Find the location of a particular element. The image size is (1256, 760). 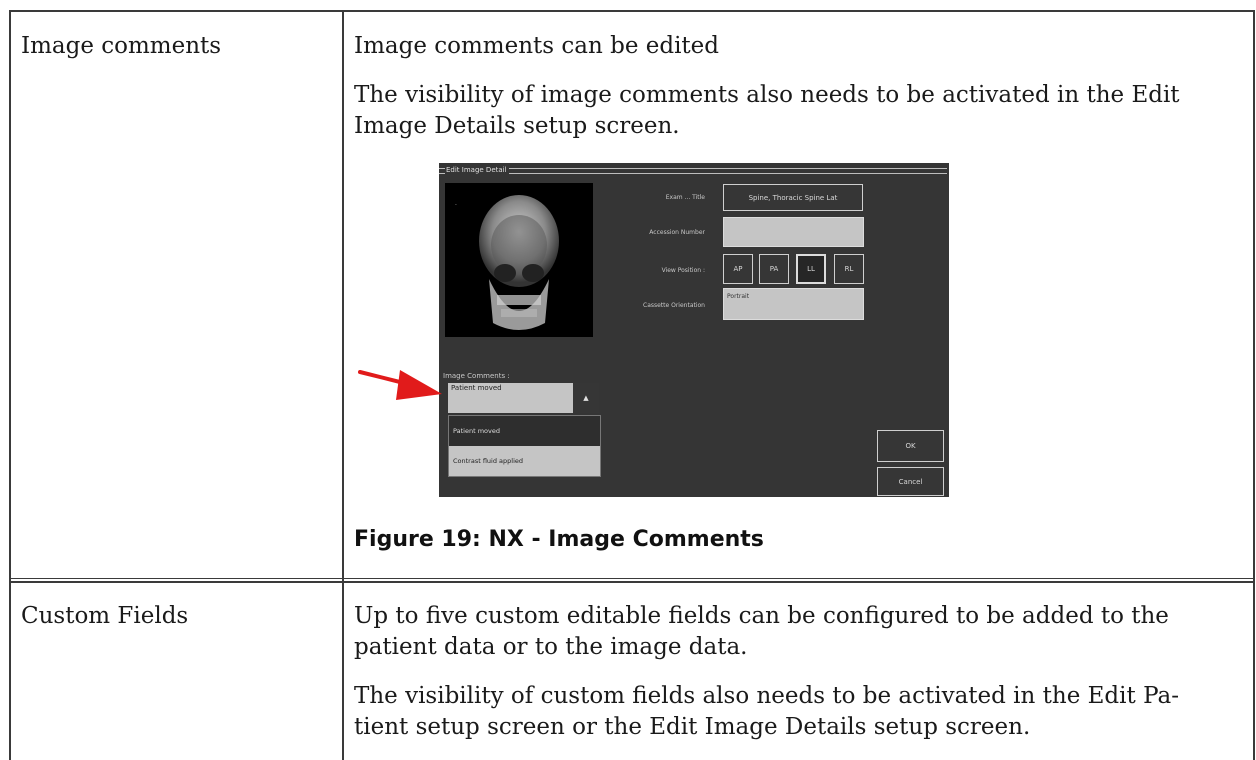

view-position-label: View Position : is located at coordinates (683, 270).